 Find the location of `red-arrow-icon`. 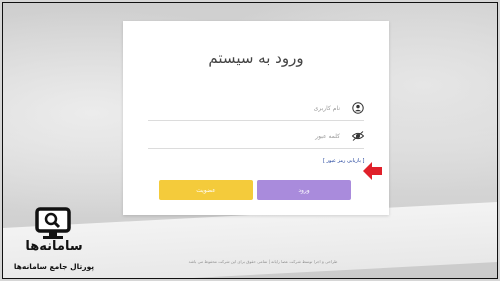

red-arrow-icon is located at coordinates (372, 171).